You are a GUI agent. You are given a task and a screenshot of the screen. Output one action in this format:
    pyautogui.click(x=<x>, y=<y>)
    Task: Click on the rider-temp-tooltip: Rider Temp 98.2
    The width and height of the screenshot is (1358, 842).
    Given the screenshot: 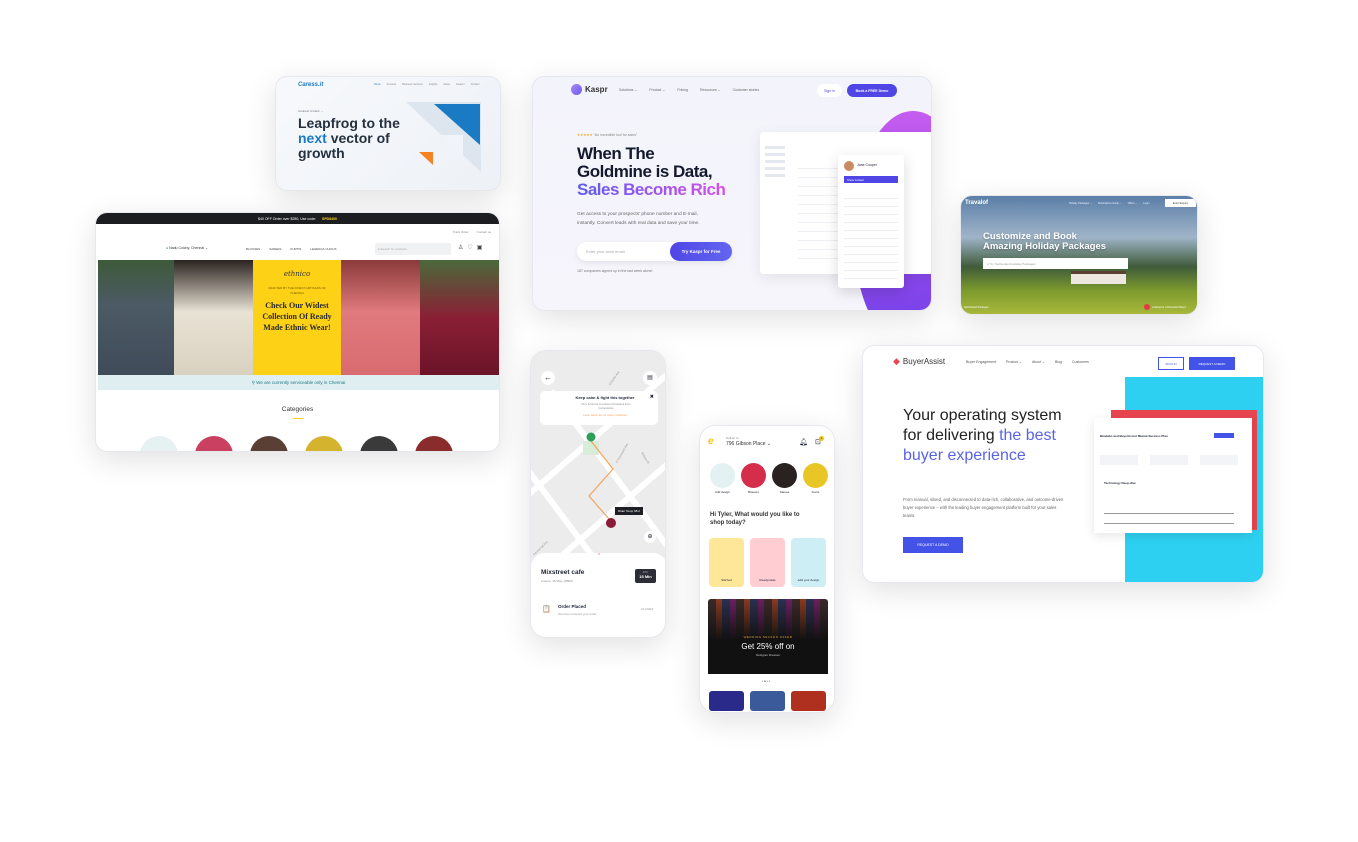 What is the action you would take?
    pyautogui.click(x=629, y=511)
    